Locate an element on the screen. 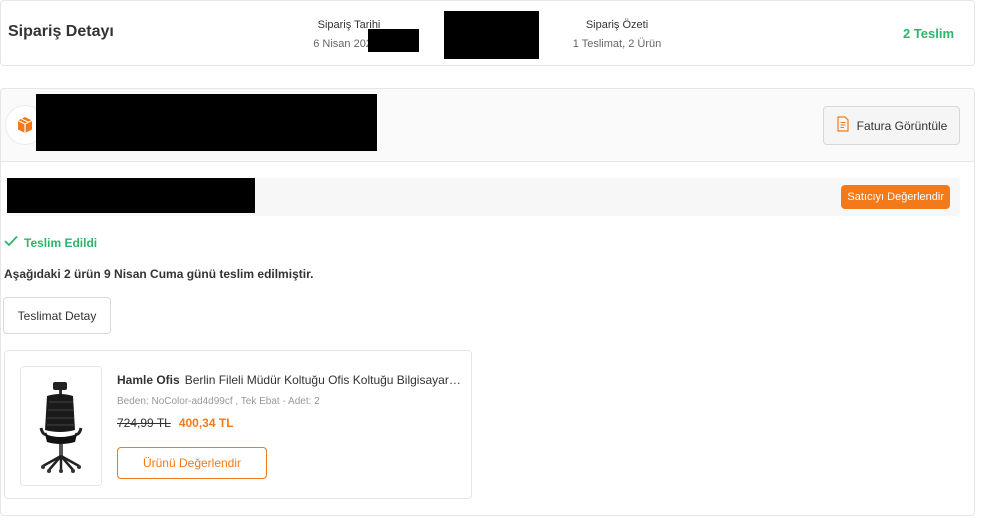  status-label: Teslim Edildi is located at coordinates (61, 243).